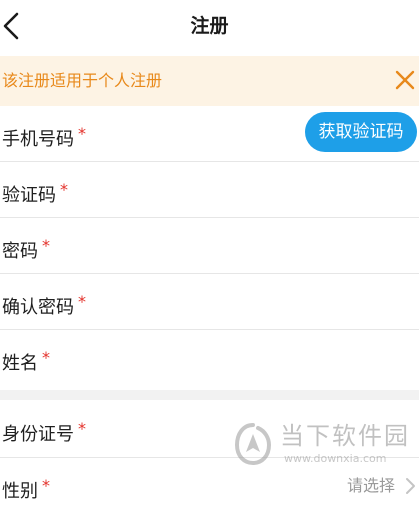 This screenshot has height=520, width=419. I want to click on back-button, so click(16, 26).